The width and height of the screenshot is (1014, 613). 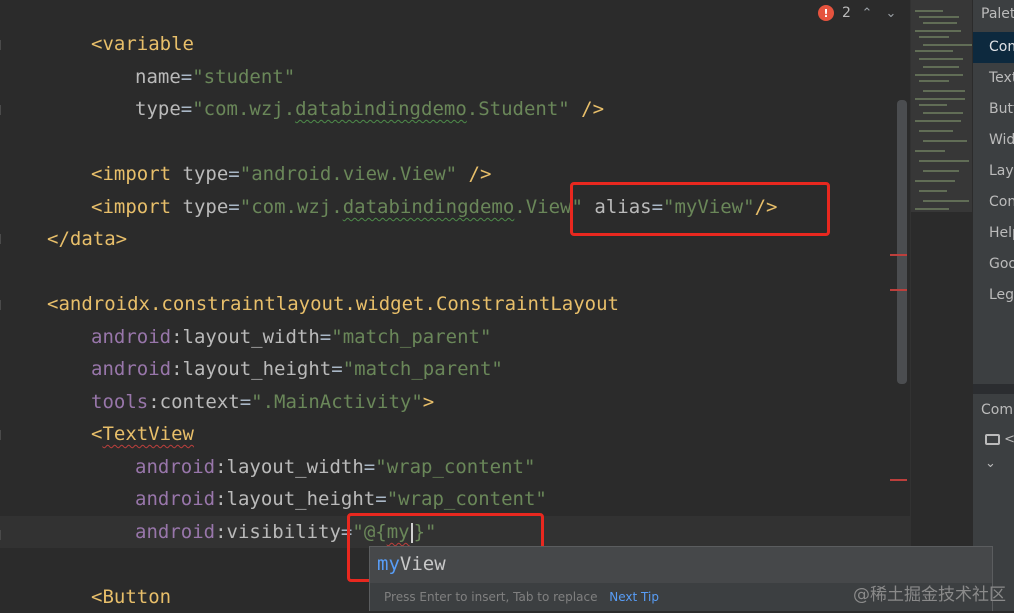 What do you see at coordinates (337, 402) in the screenshot?
I see `code-token: ".MainActivity"` at bounding box center [337, 402].